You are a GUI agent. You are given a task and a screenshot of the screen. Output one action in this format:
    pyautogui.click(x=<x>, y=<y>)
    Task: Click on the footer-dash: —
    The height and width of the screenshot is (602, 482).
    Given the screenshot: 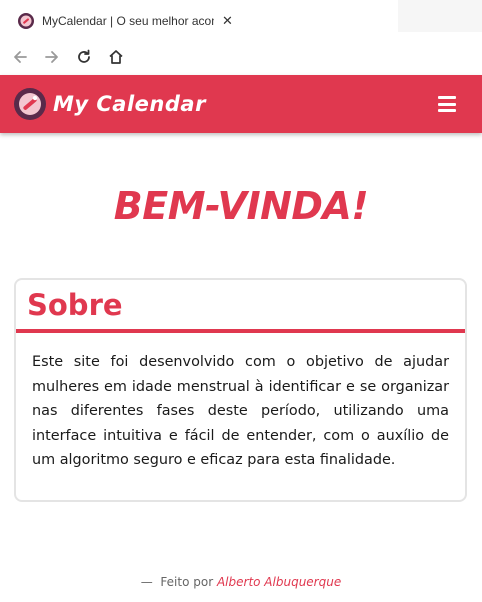 What is the action you would take?
    pyautogui.click(x=146, y=582)
    